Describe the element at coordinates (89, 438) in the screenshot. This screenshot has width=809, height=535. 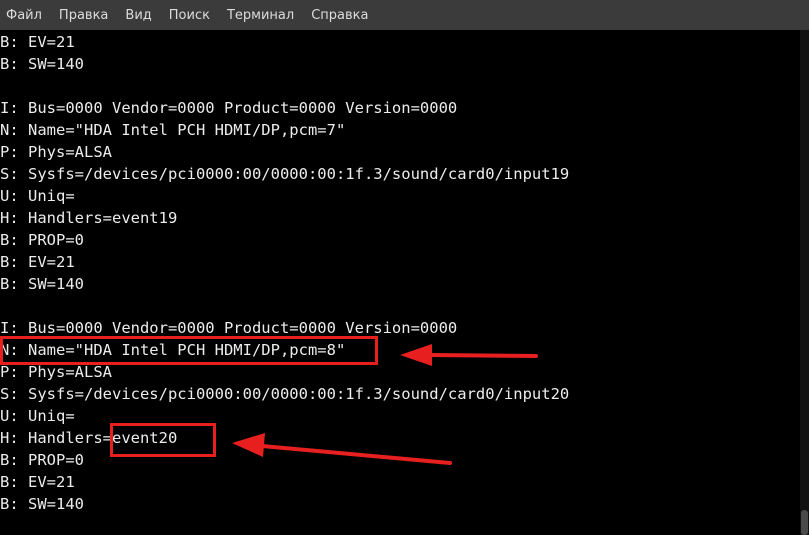
I see `terminal-line: H: Handlers=event20` at that location.